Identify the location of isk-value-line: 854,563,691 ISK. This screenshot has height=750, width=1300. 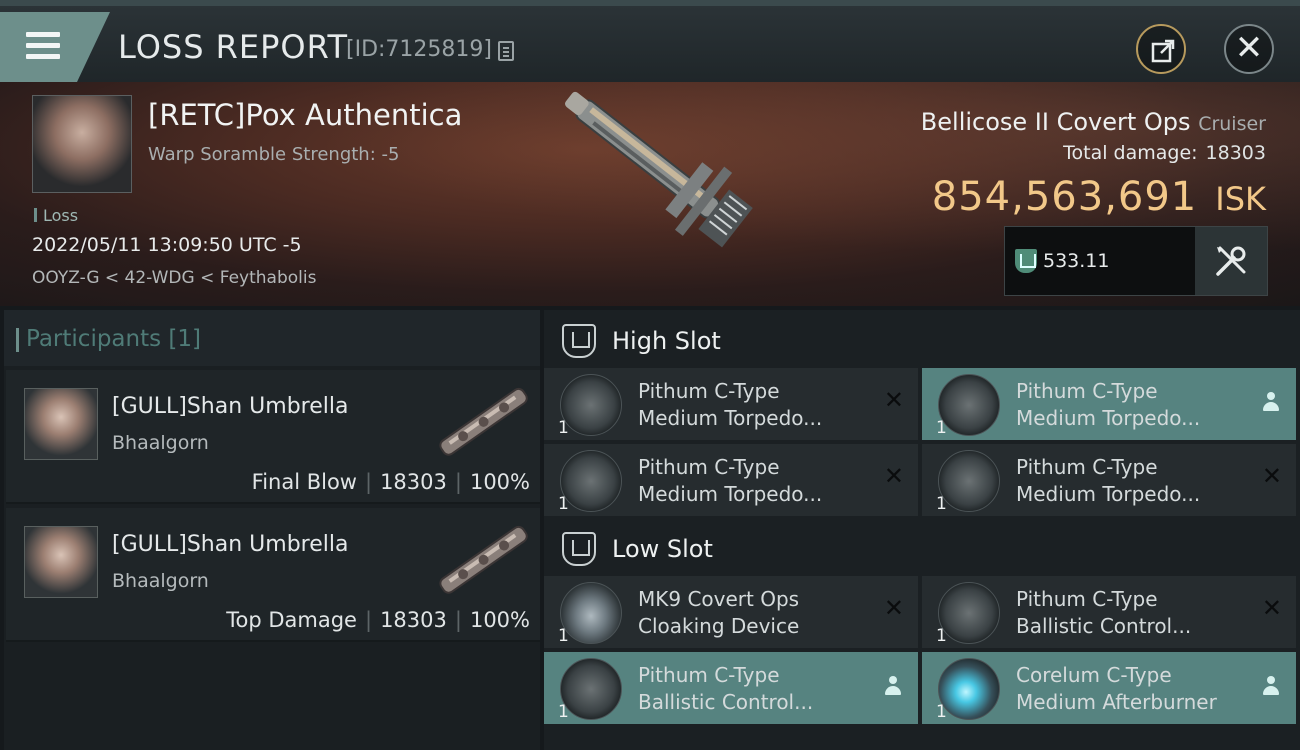
(1099, 197).